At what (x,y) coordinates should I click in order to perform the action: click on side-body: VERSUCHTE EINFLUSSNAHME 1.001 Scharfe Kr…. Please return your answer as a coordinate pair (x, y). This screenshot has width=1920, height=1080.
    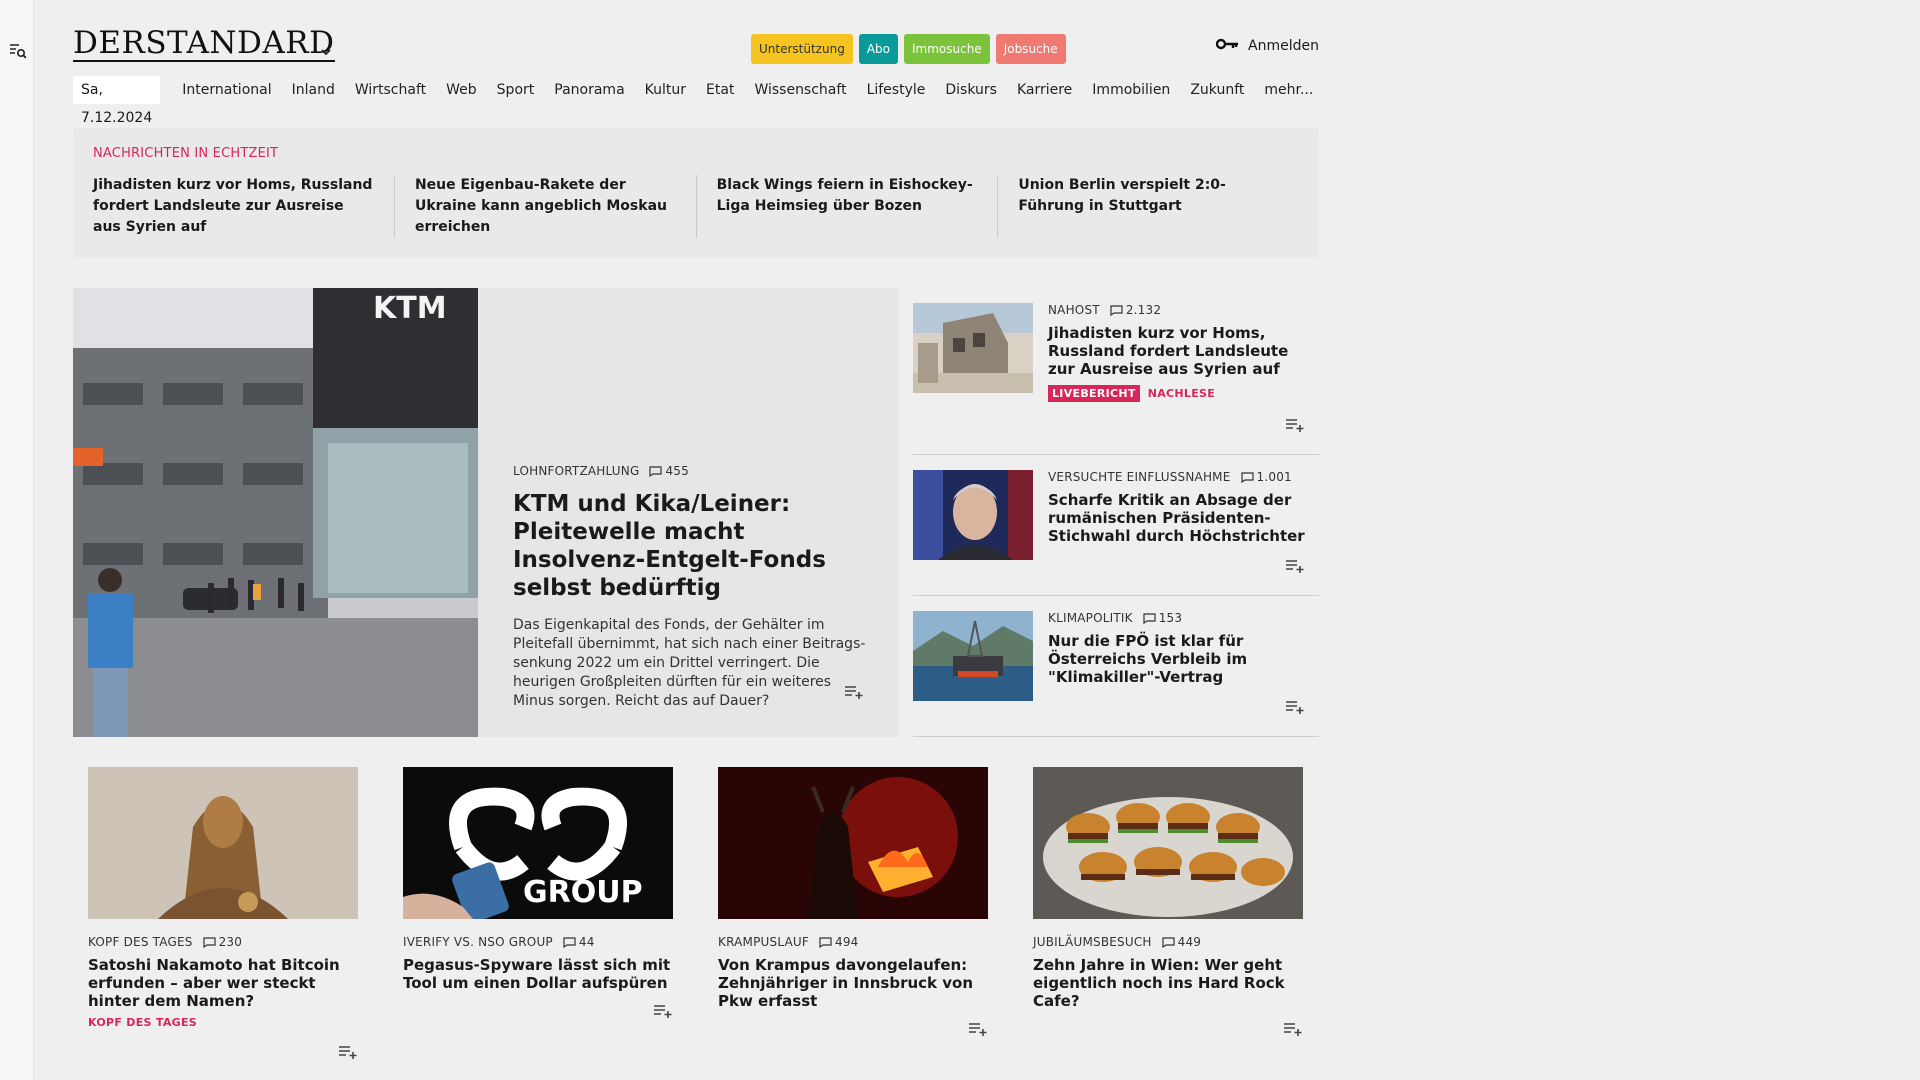
    Looking at the image, I should click on (1178, 507).